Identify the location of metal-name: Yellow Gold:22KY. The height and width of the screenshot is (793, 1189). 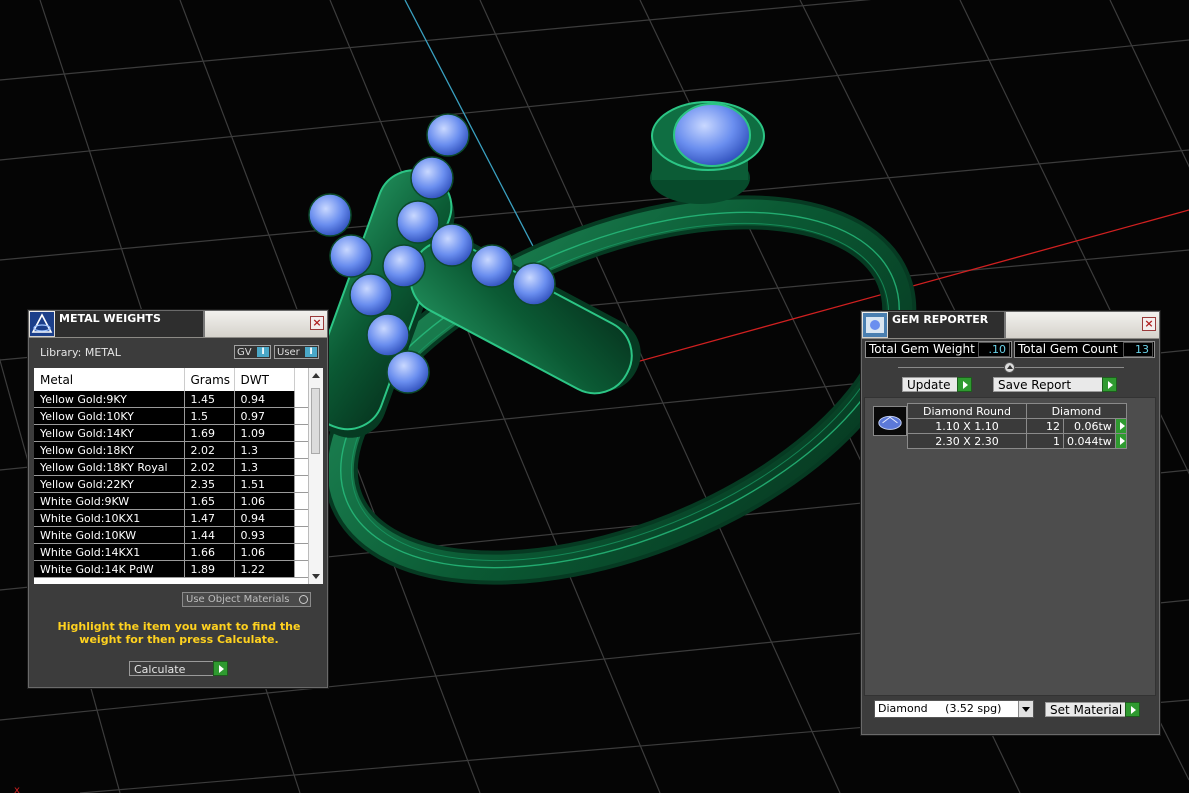
(109, 484).